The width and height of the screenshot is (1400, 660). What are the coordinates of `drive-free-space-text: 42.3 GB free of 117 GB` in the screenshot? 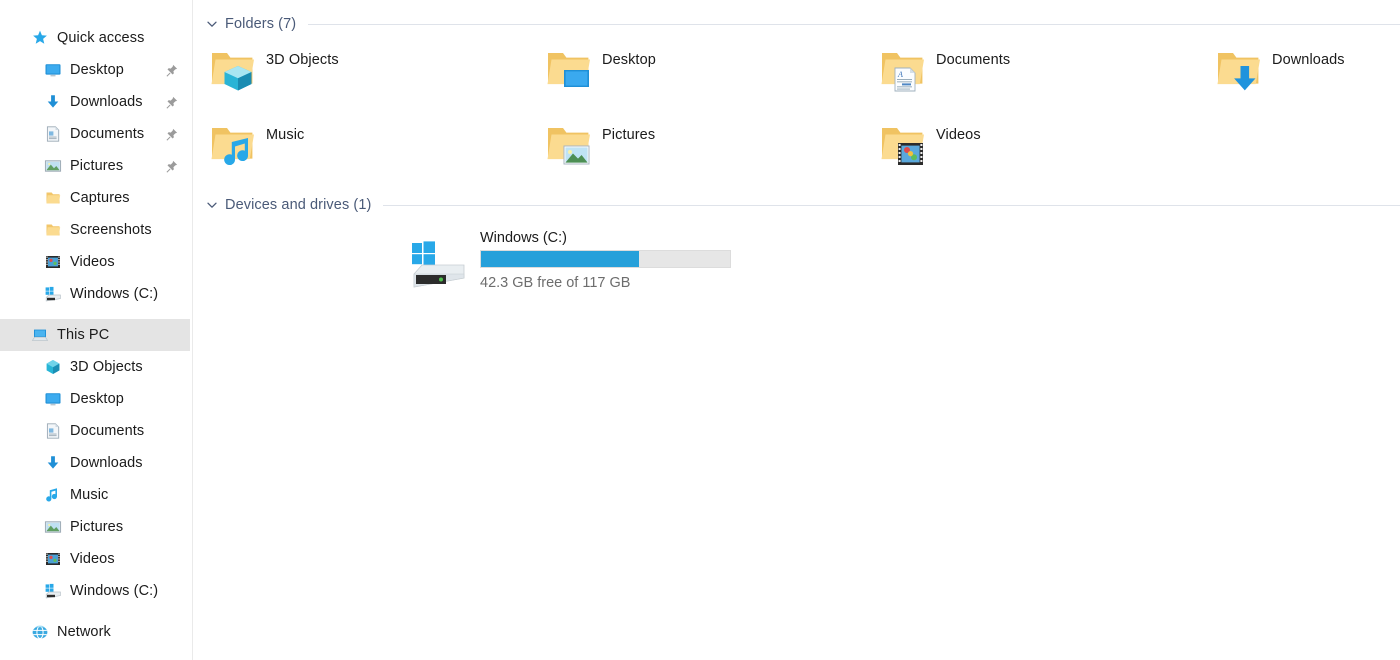 It's located at (555, 283).